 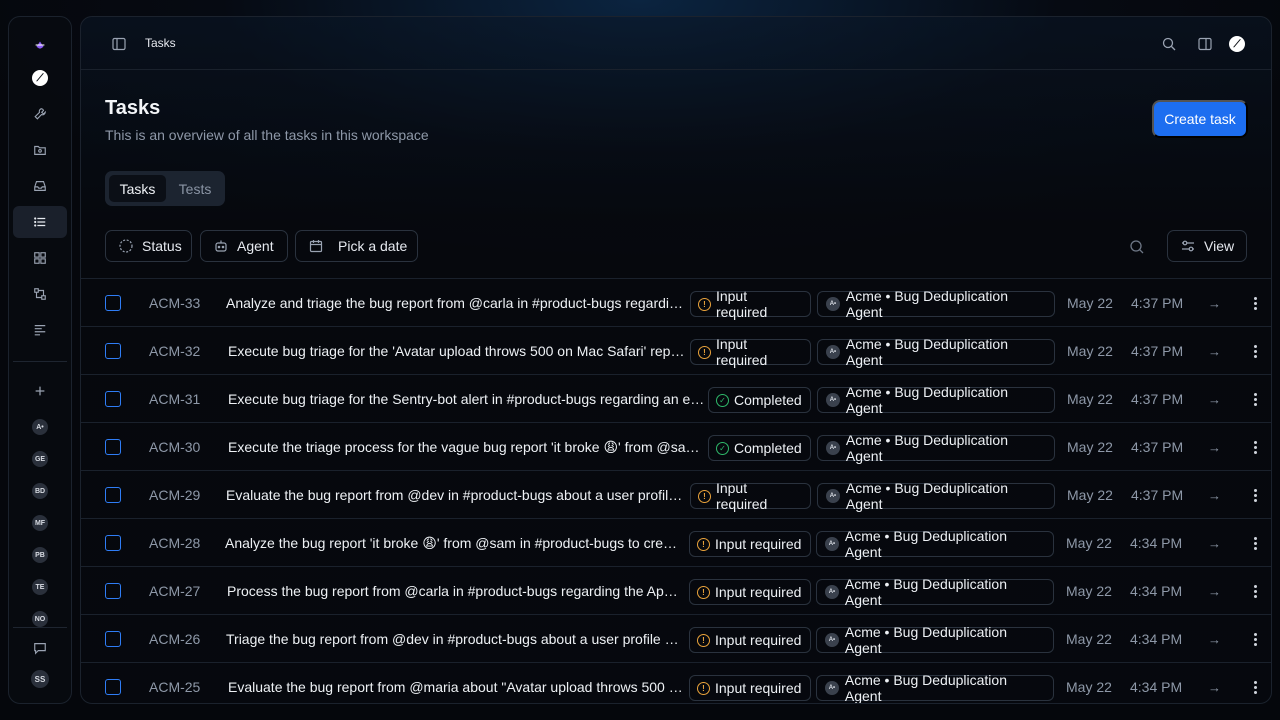 I want to click on workspace-avatar: NO, so click(x=40, y=619).